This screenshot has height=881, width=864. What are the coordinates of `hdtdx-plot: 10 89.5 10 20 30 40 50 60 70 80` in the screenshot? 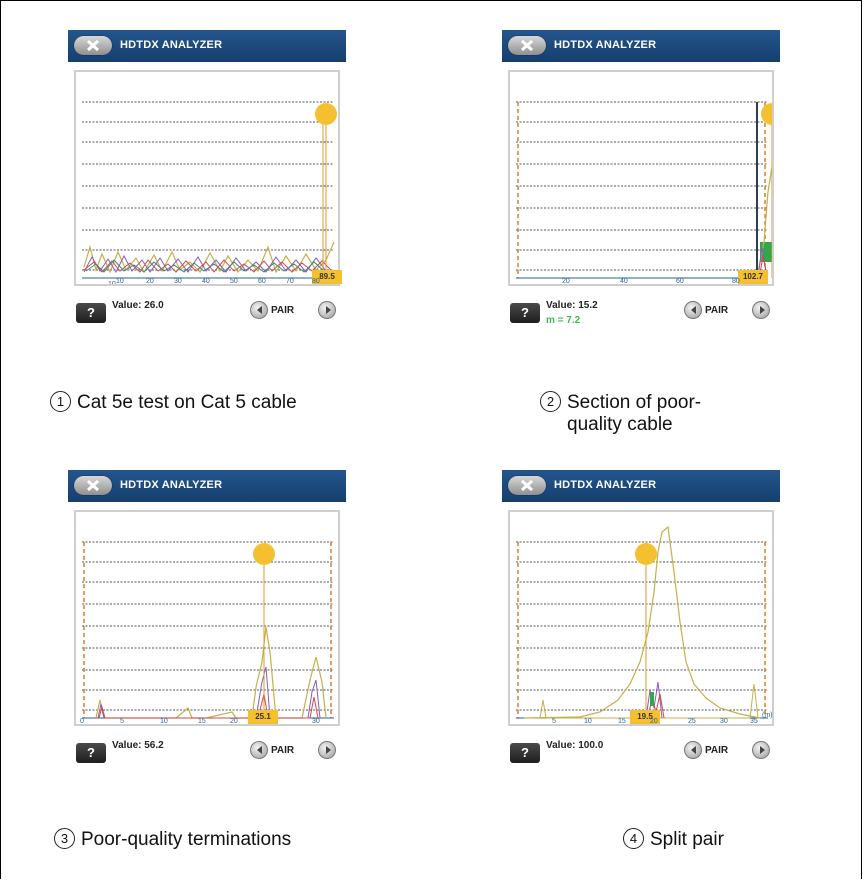 It's located at (208, 178).